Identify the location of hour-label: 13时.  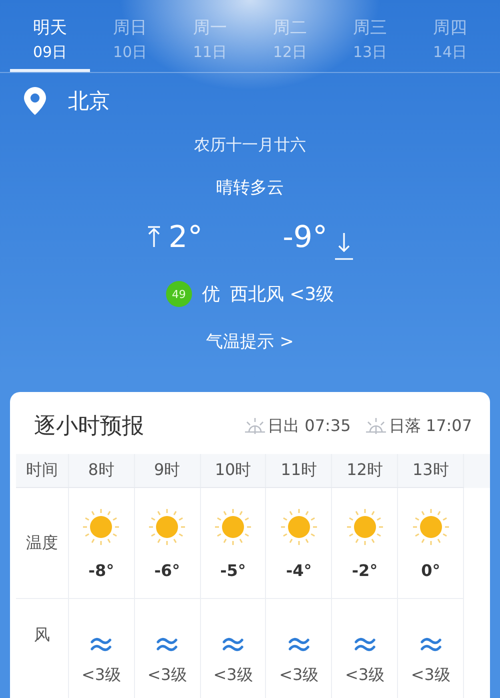
(430, 469).